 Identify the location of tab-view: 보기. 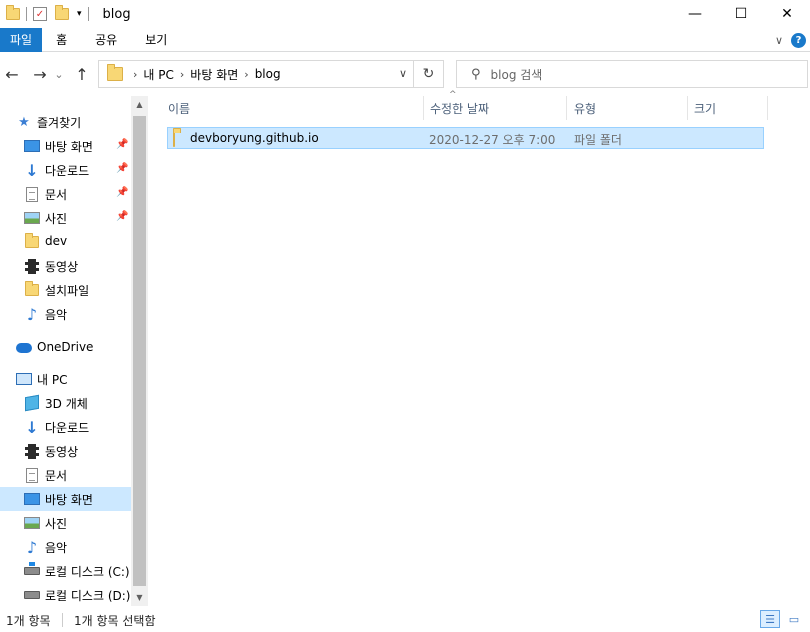
(156, 40).